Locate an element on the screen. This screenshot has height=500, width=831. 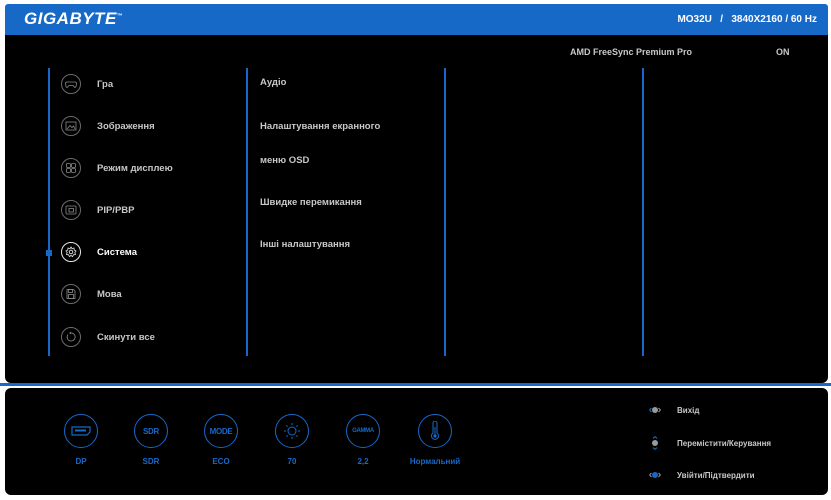
reset-icon is located at coordinates (71, 337).